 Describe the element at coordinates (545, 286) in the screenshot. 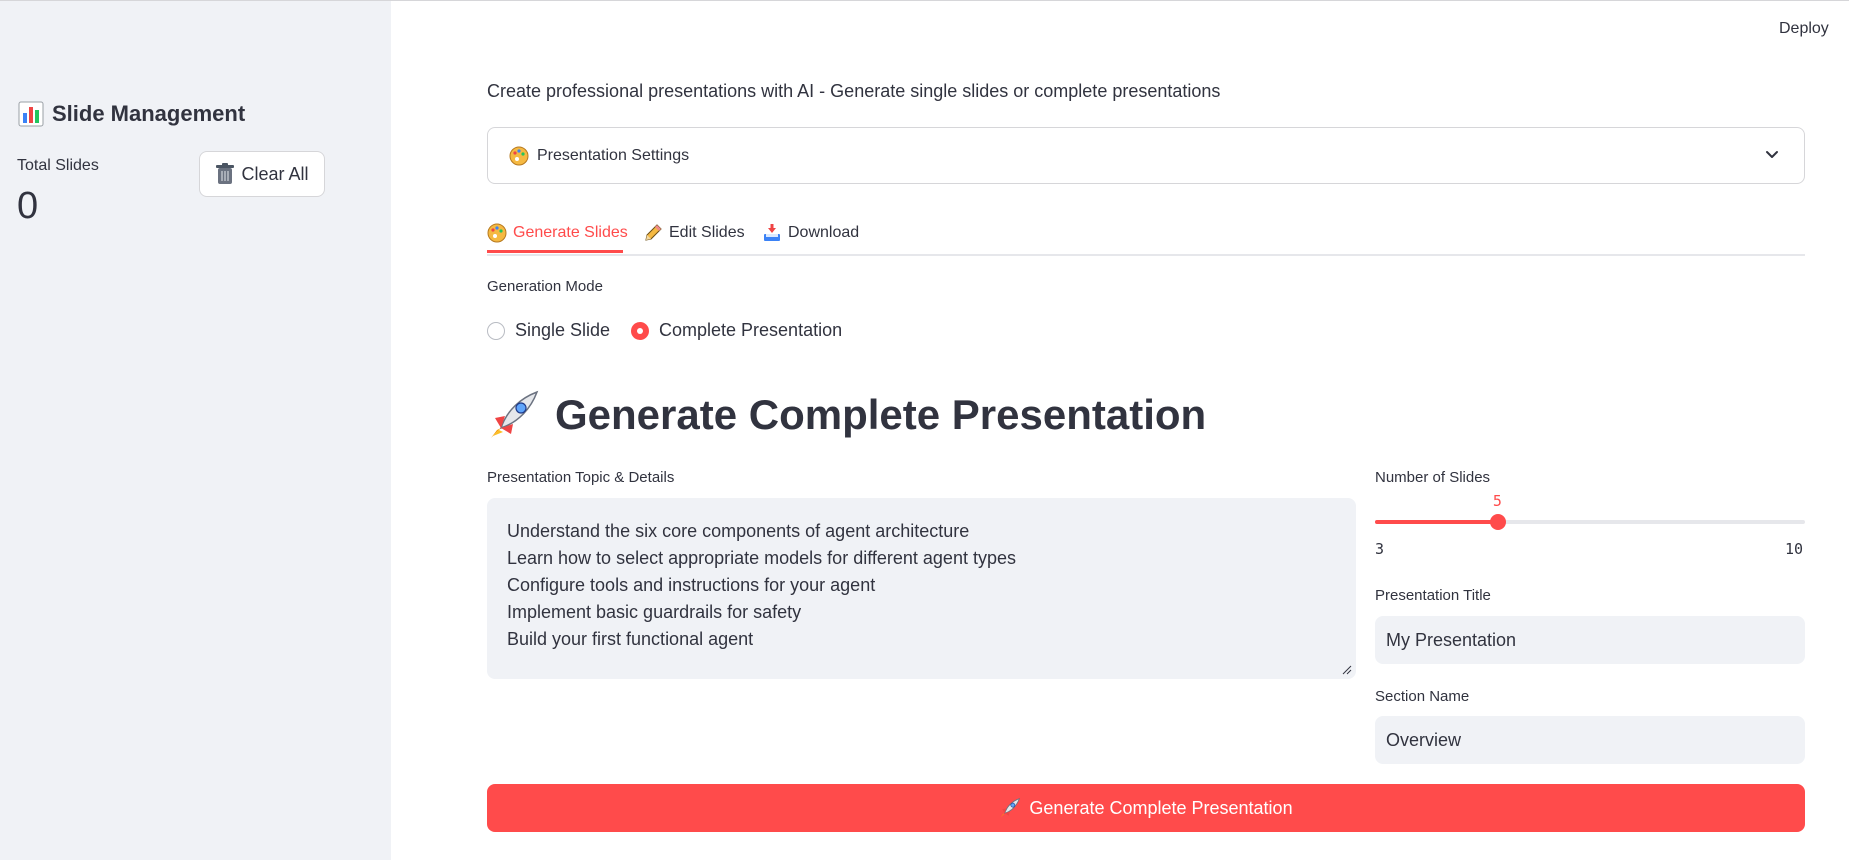

I see `generation-mode-label: Generation Mode` at that location.